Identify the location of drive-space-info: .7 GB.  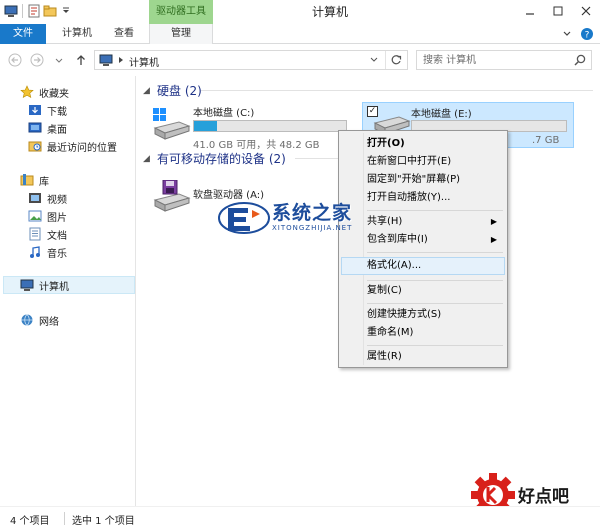
(546, 140).